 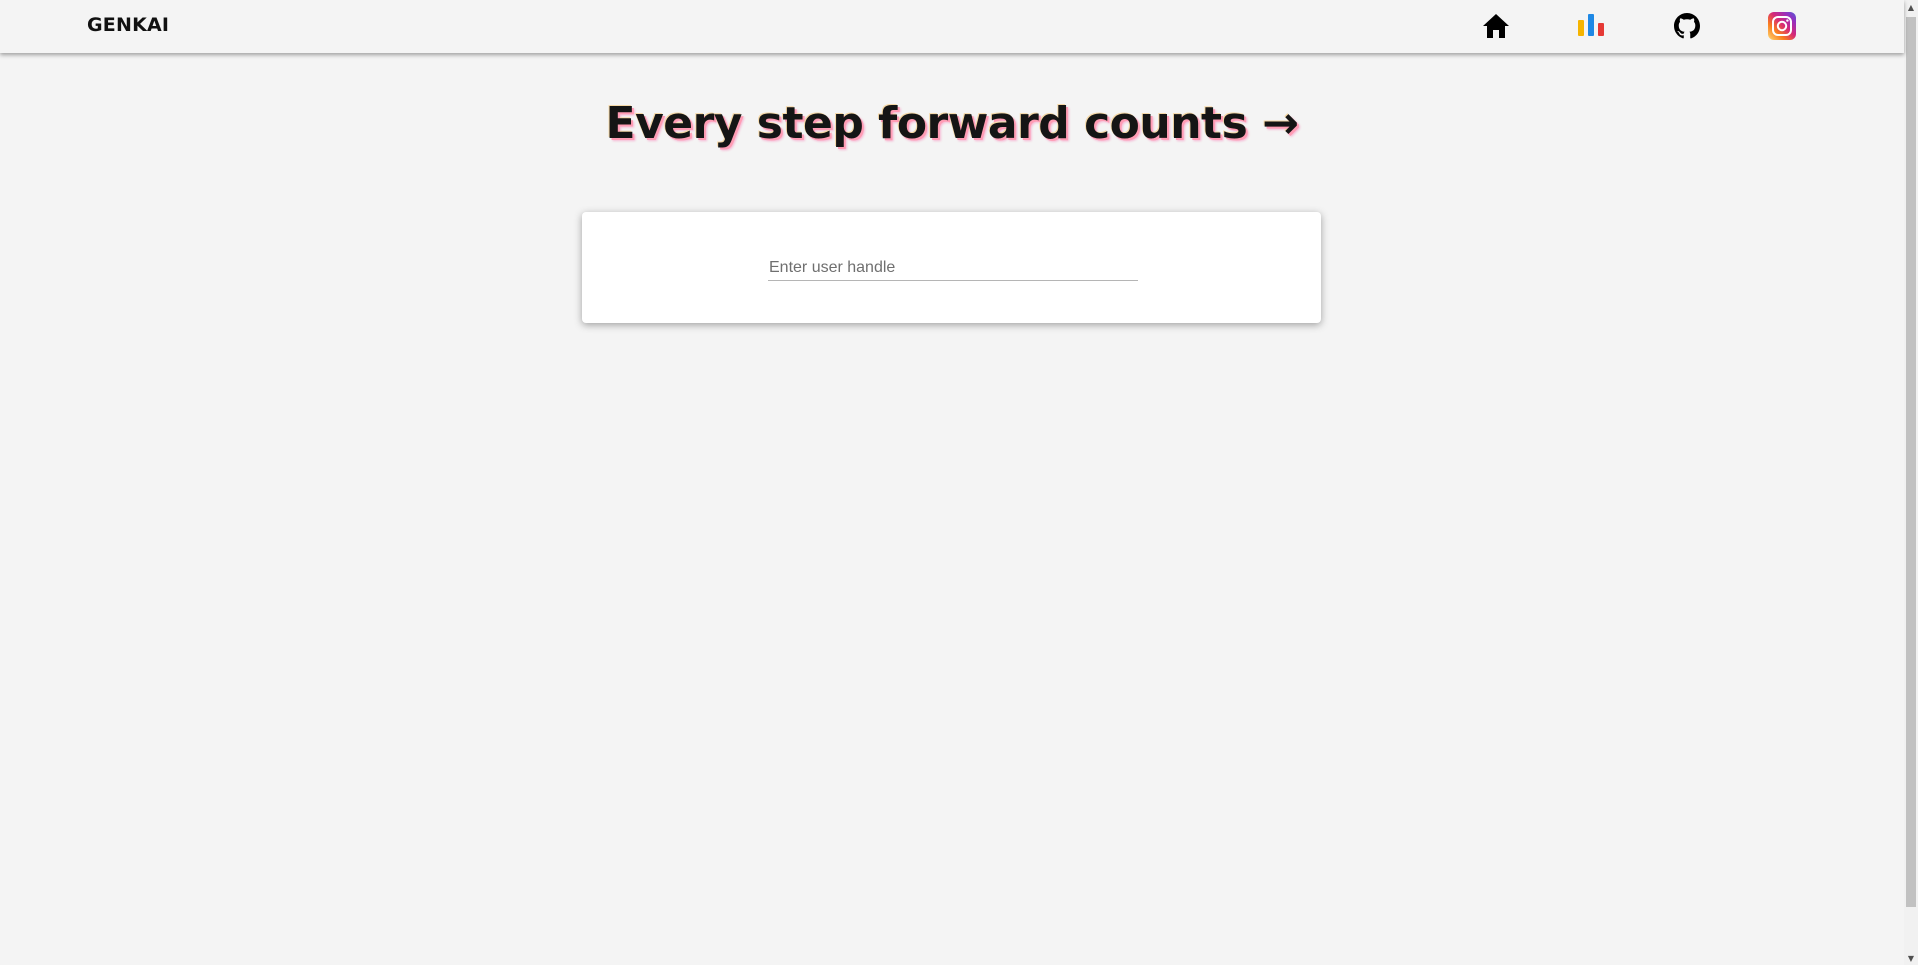 I want to click on vertical-scrollbar: ▲ ▼, so click(x=1911, y=482).